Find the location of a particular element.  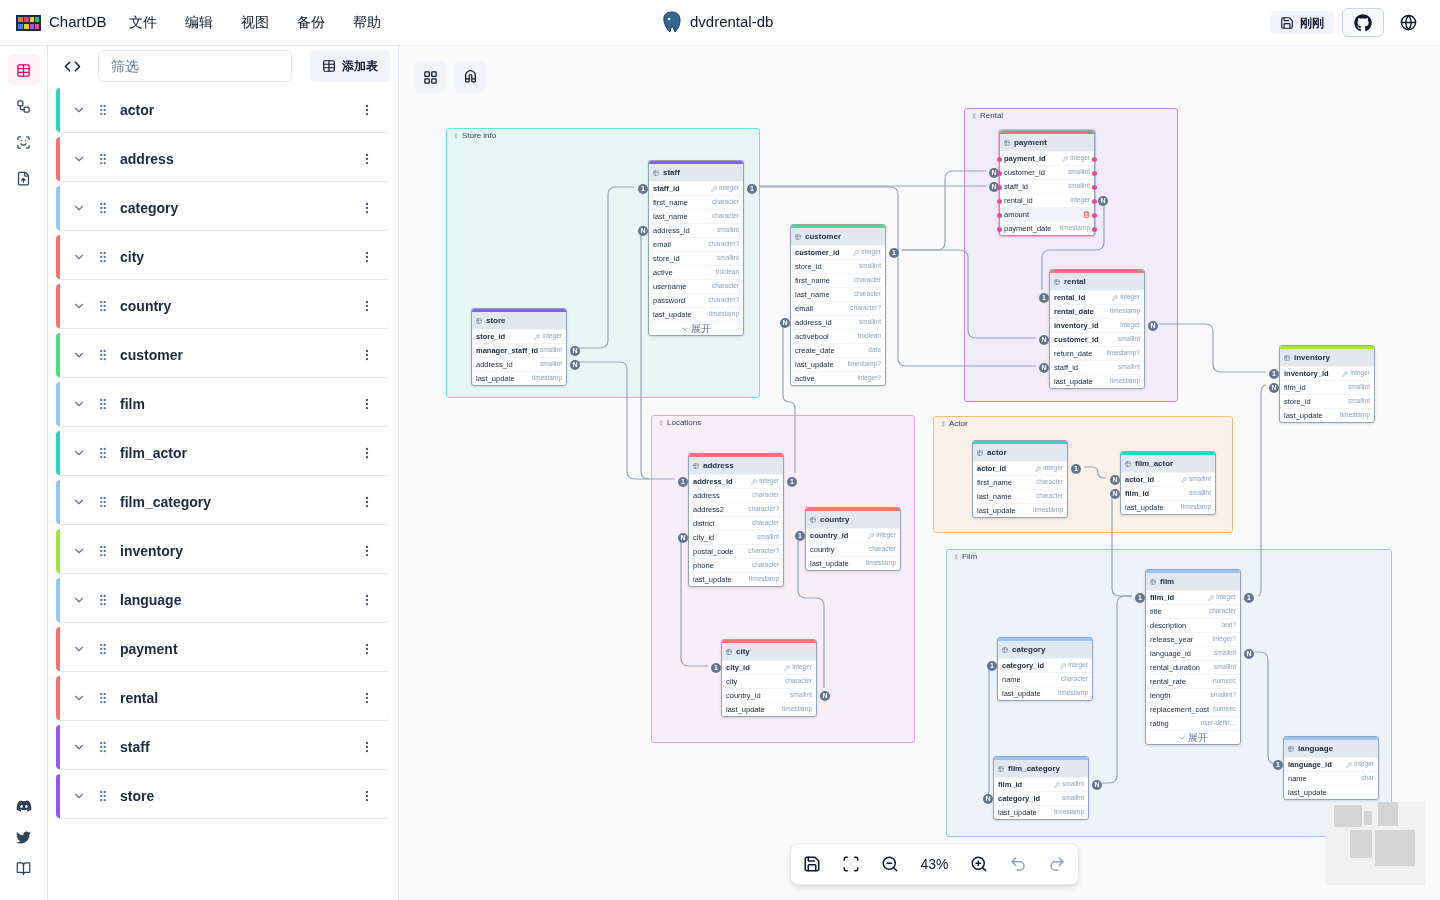

bird-icon is located at coordinates (23, 837).